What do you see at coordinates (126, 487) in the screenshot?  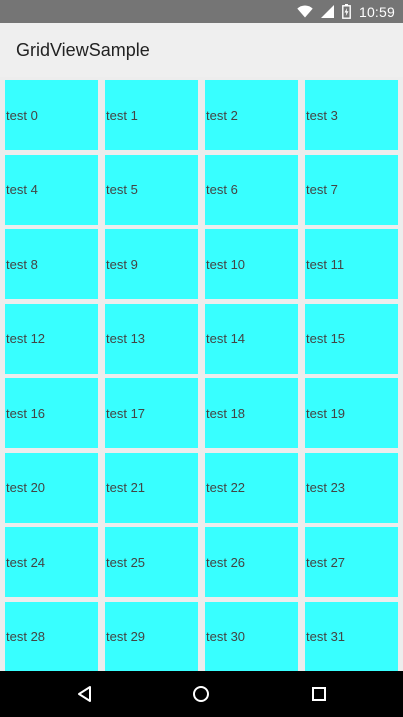 I see `grid-item-label: test 21` at bounding box center [126, 487].